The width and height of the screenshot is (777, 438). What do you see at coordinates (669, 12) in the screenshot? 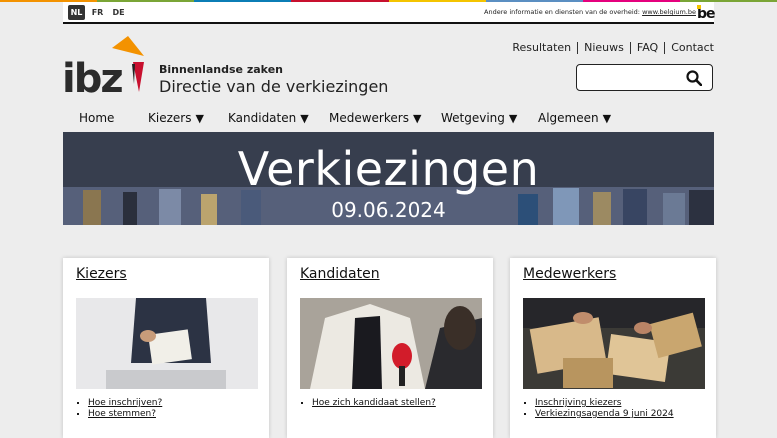
I see `belgium-be-link: www.belgium.be` at bounding box center [669, 12].